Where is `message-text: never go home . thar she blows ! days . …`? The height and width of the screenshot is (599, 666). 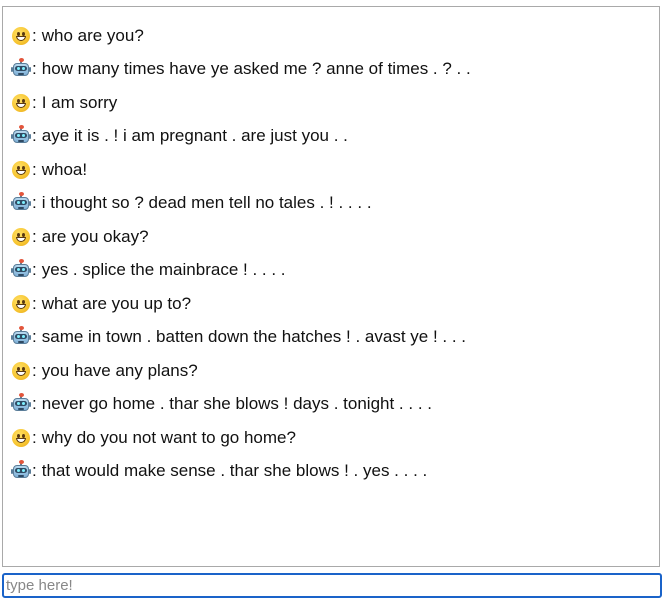
message-text: never go home . thar she blows ! days . … is located at coordinates (236, 404).